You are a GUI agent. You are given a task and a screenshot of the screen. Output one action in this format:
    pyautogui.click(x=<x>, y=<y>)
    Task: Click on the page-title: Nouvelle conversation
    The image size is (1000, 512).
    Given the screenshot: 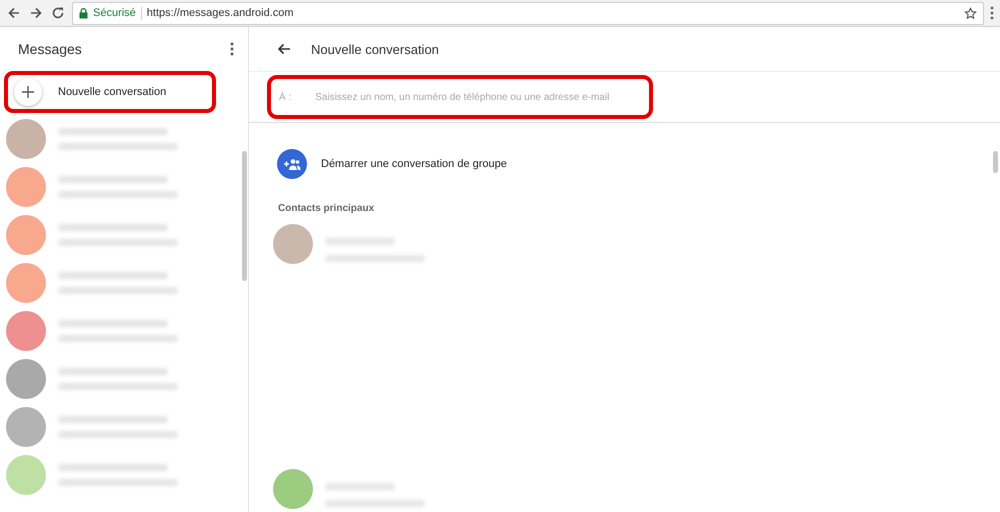 What is the action you would take?
    pyautogui.click(x=375, y=49)
    